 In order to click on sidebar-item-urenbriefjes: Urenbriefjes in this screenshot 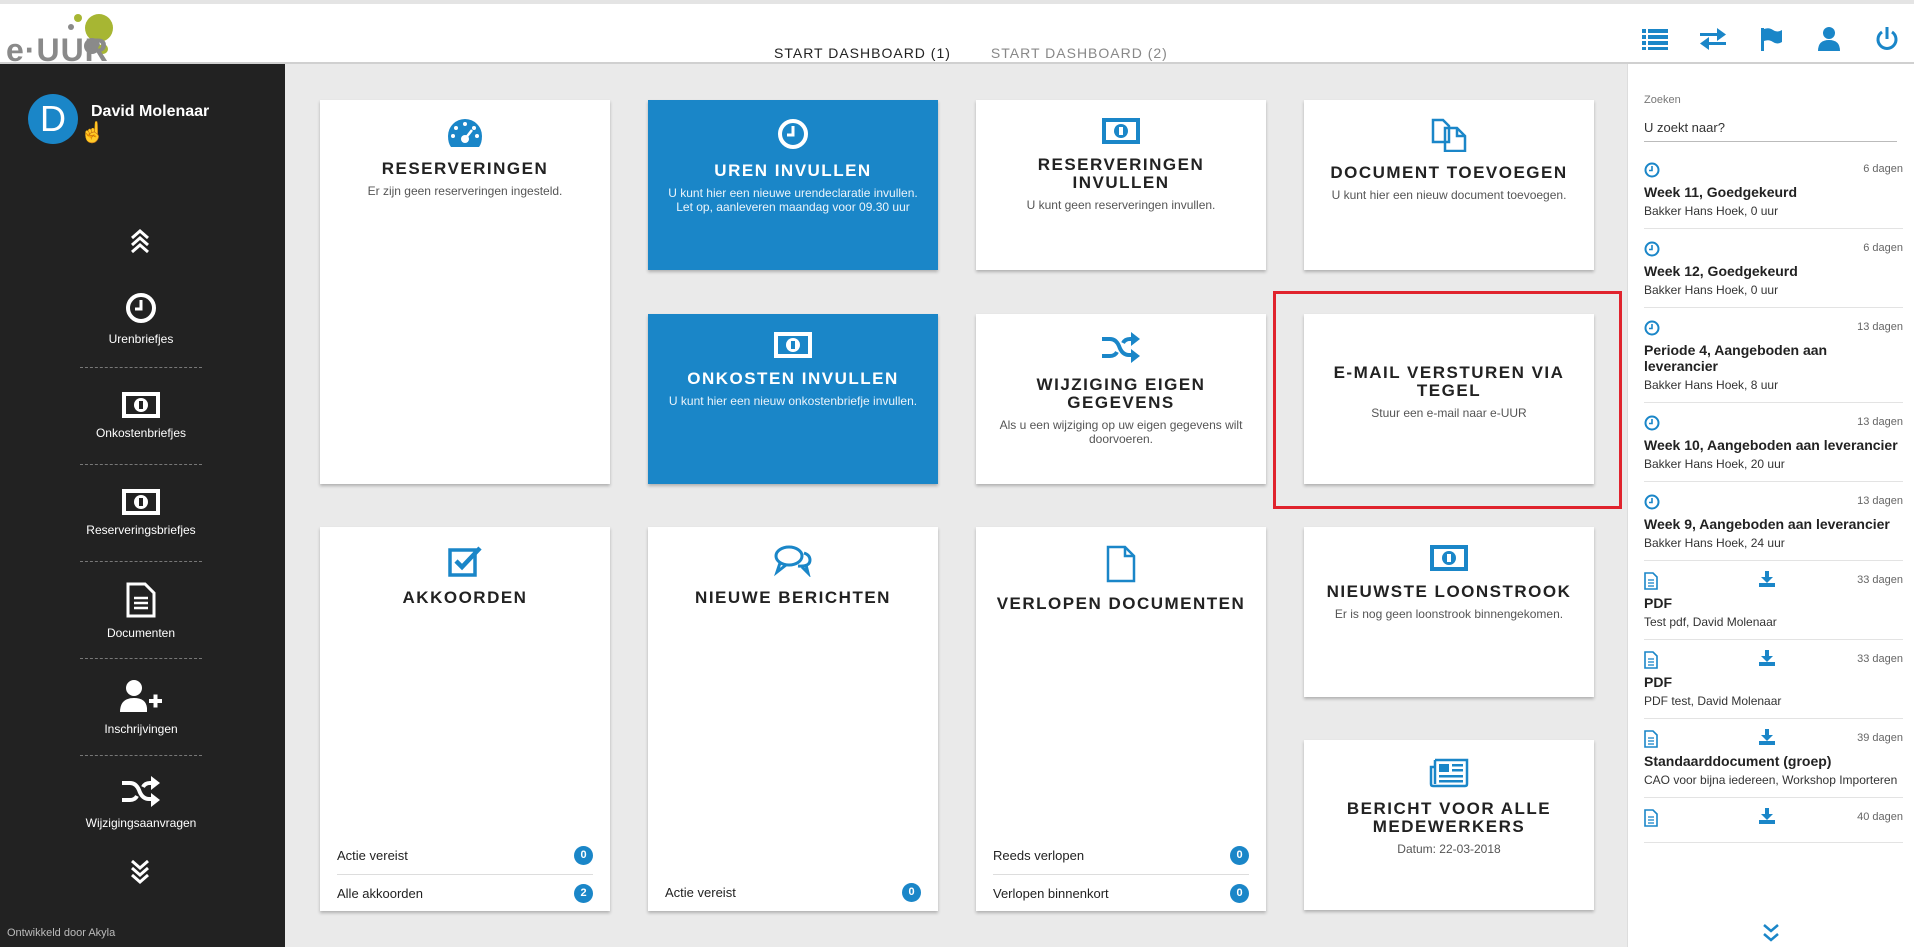, I will do `click(141, 319)`.